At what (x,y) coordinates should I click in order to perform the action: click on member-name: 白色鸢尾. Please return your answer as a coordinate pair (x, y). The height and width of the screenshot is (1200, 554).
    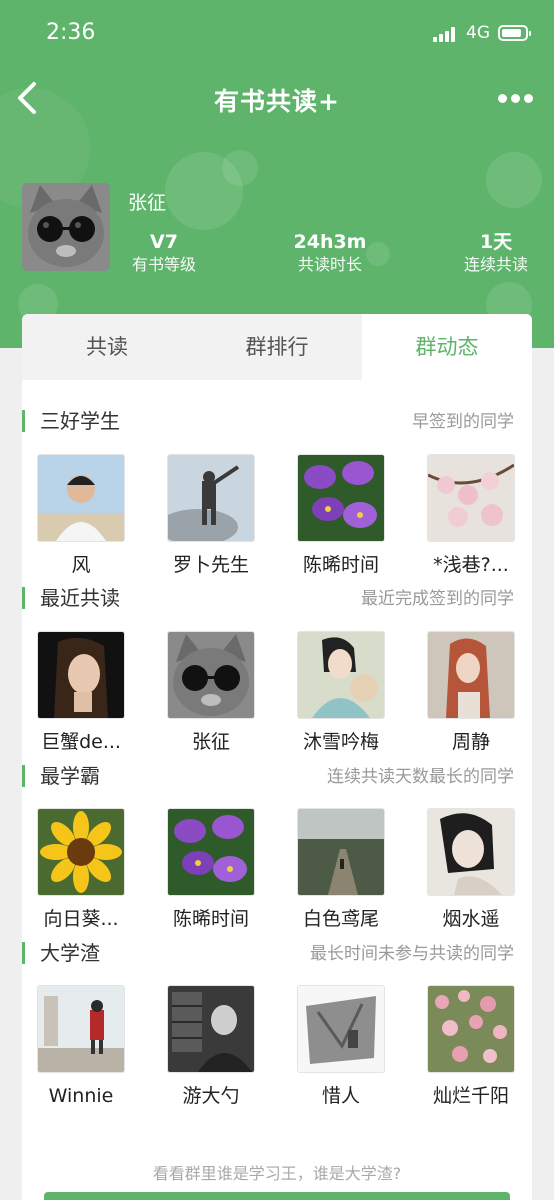
    Looking at the image, I should click on (340, 919).